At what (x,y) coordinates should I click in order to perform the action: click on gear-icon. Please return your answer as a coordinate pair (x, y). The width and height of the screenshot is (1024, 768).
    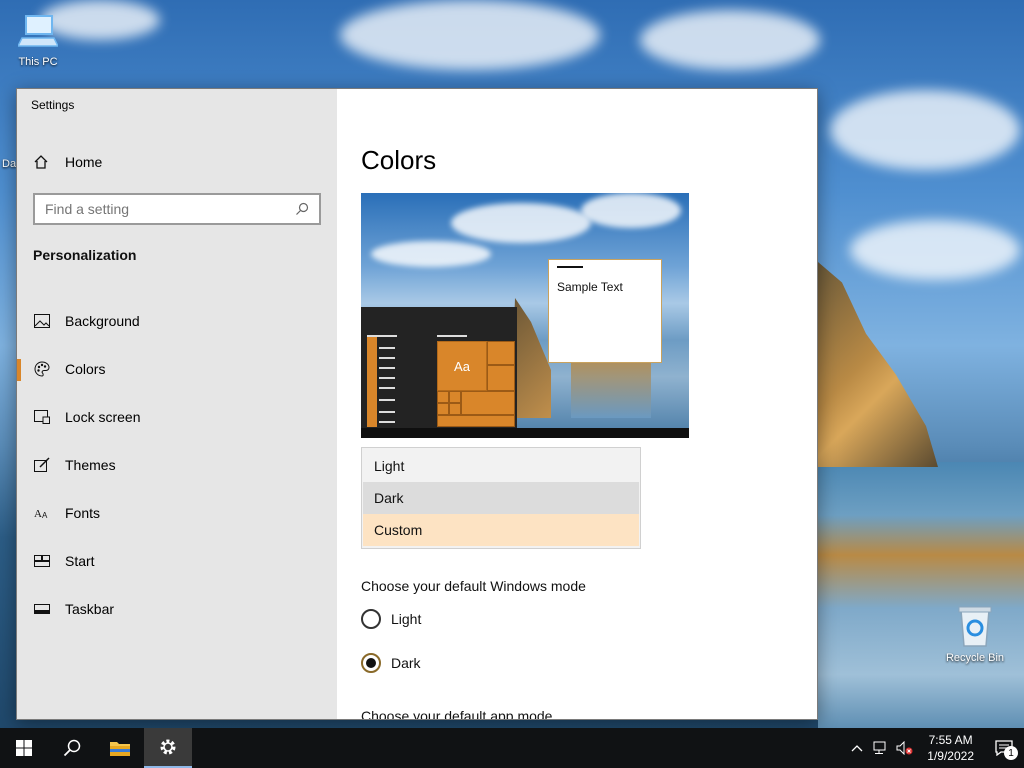
    Looking at the image, I should click on (168, 747).